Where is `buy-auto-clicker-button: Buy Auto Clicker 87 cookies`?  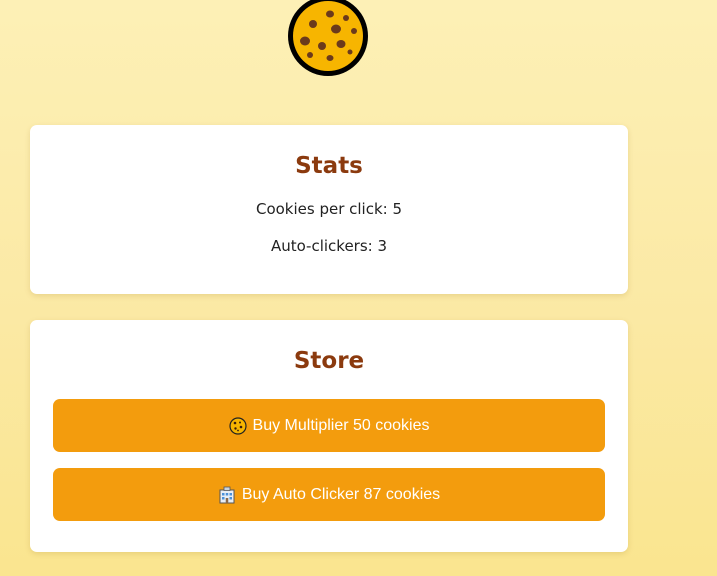
buy-auto-clicker-button: Buy Auto Clicker 87 cookies is located at coordinates (329, 494).